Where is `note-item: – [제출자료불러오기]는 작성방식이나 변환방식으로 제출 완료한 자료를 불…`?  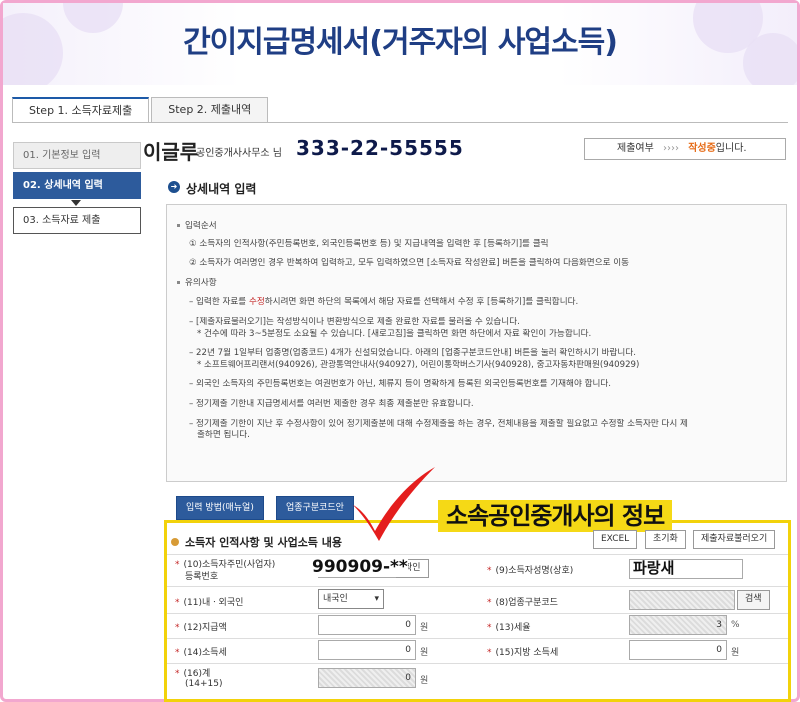
note-item: – [제출자료불러오기]는 작성방식이나 변환방식으로 제출 완료한 자료를 불… is located at coordinates (354, 321).